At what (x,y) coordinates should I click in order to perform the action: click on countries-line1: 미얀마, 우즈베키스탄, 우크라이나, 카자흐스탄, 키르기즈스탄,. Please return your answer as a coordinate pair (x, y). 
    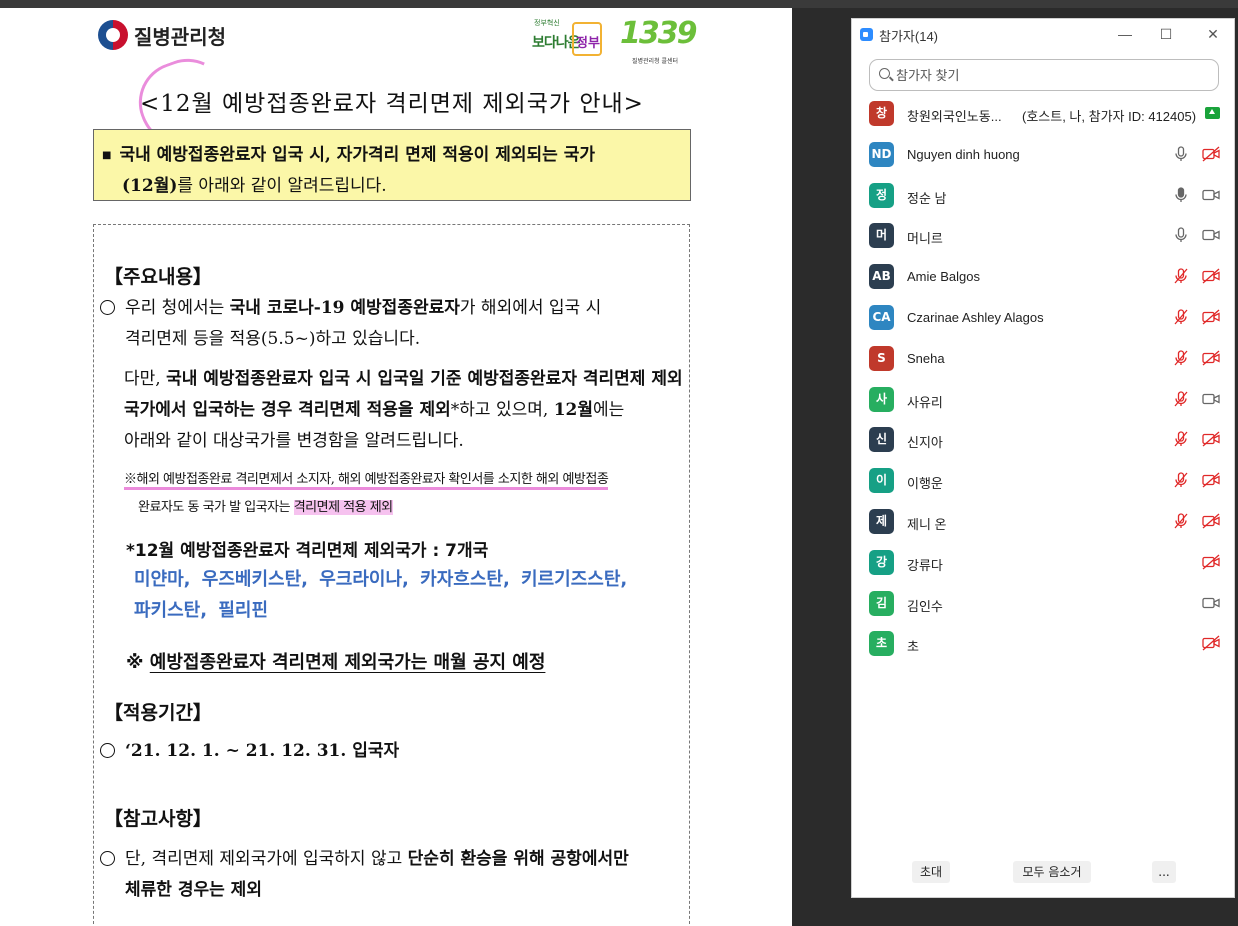
    Looking at the image, I should click on (381, 579).